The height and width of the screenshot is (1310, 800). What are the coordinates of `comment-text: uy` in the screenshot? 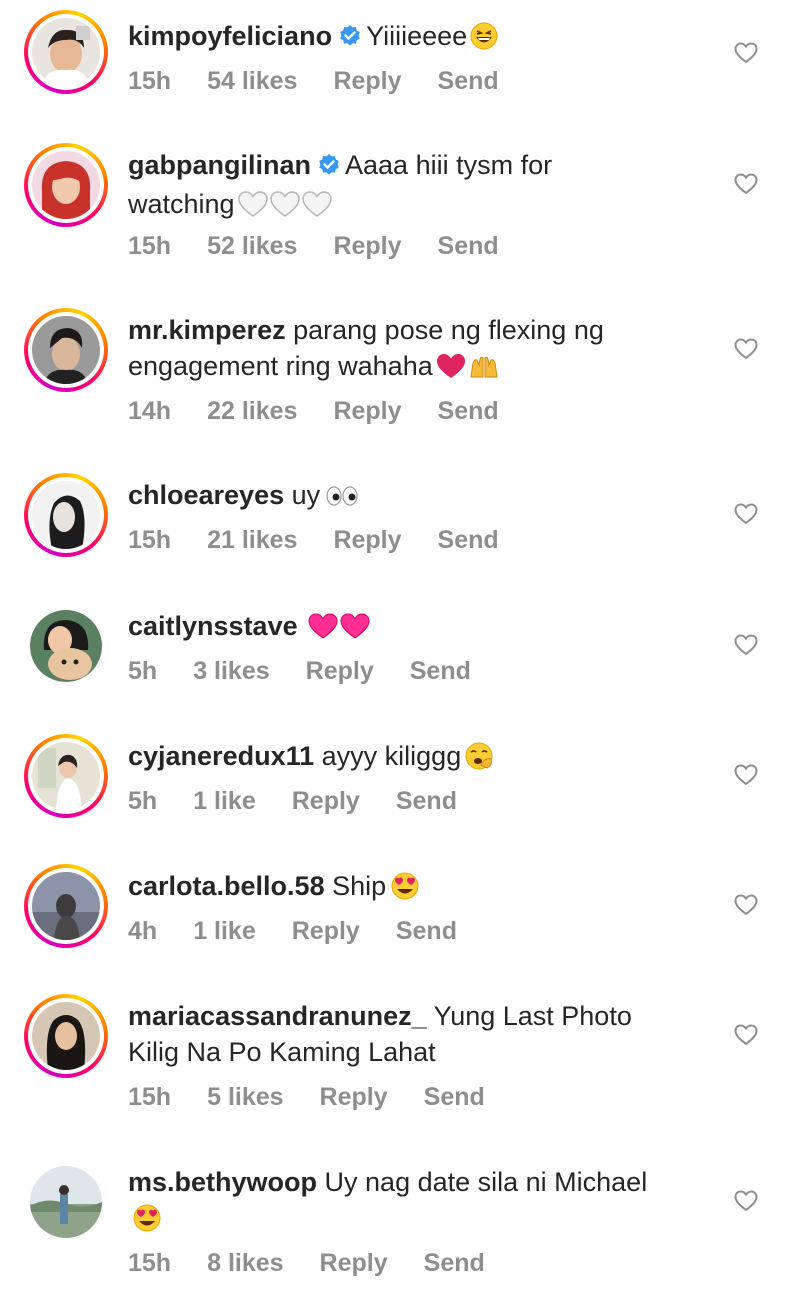 It's located at (306, 495).